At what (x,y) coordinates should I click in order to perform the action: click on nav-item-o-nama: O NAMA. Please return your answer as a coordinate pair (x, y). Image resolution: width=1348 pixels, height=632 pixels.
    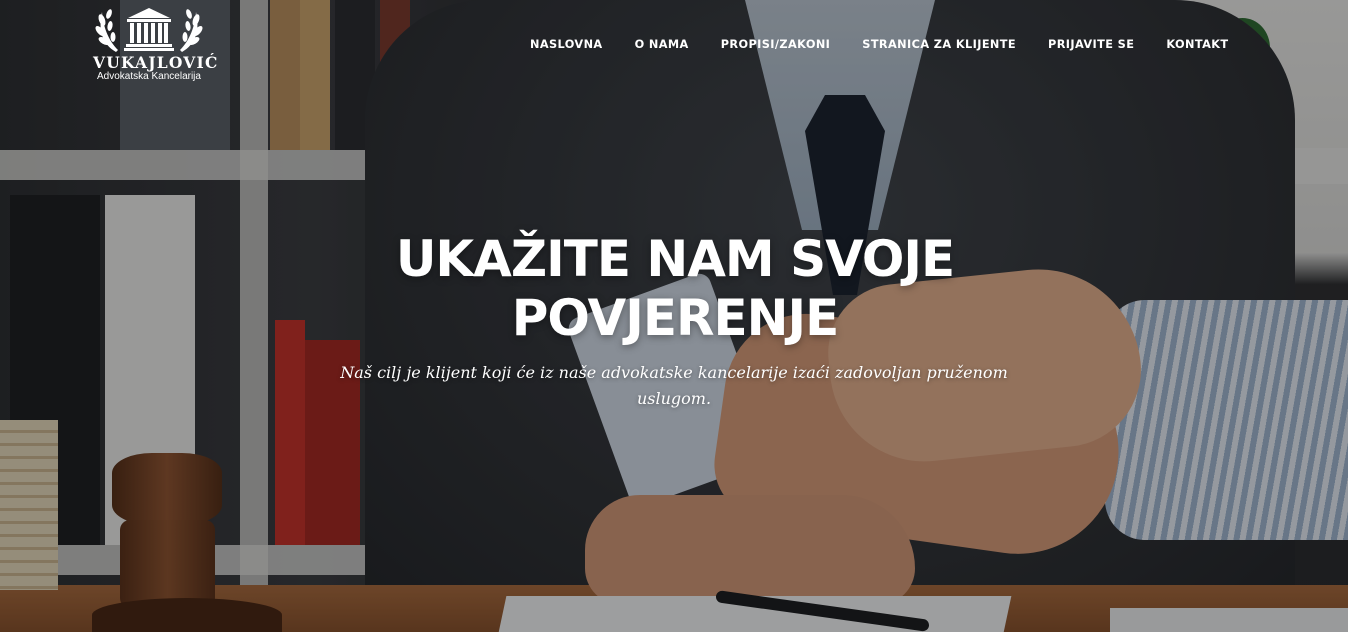
    Looking at the image, I should click on (662, 45).